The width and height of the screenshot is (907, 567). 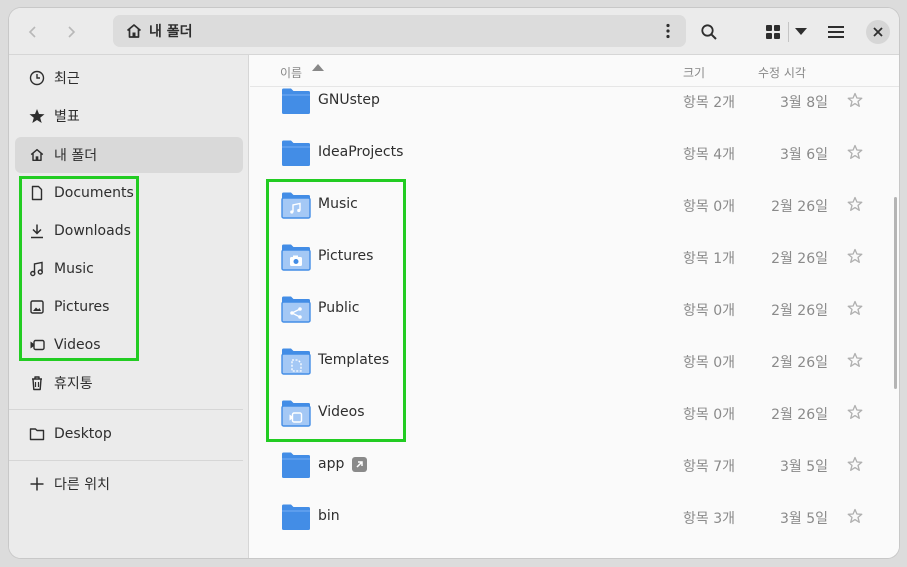 What do you see at coordinates (129, 269) in the screenshot?
I see `sidebar-item-music: Music` at bounding box center [129, 269].